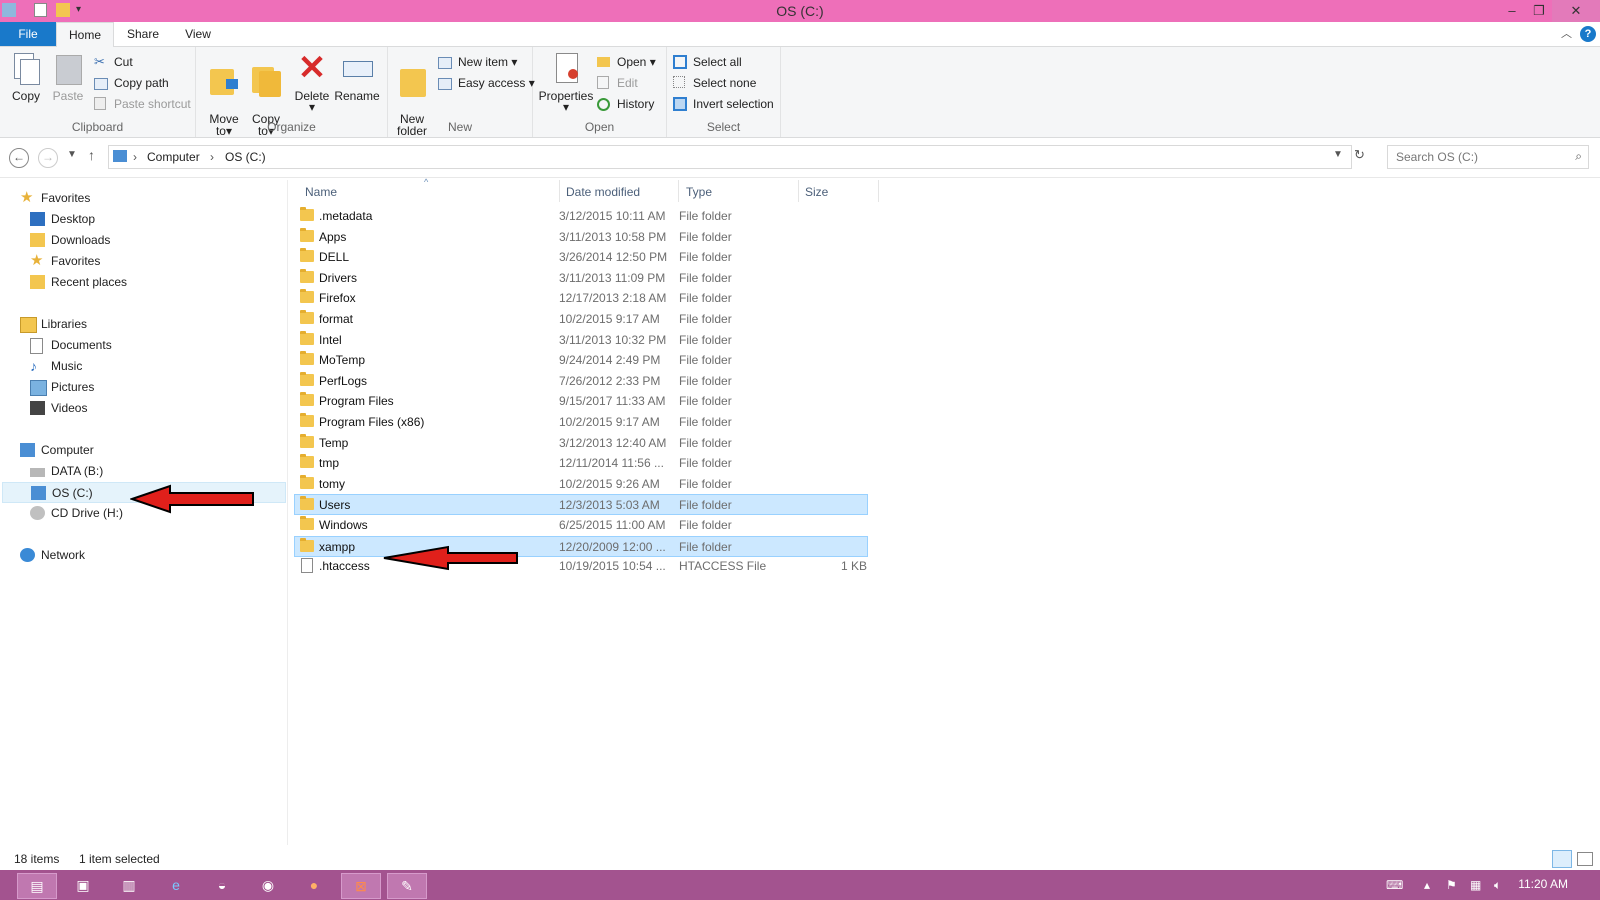 This screenshot has width=1600, height=900. What do you see at coordinates (131, 83) in the screenshot?
I see `copy-path-button: Copy path` at bounding box center [131, 83].